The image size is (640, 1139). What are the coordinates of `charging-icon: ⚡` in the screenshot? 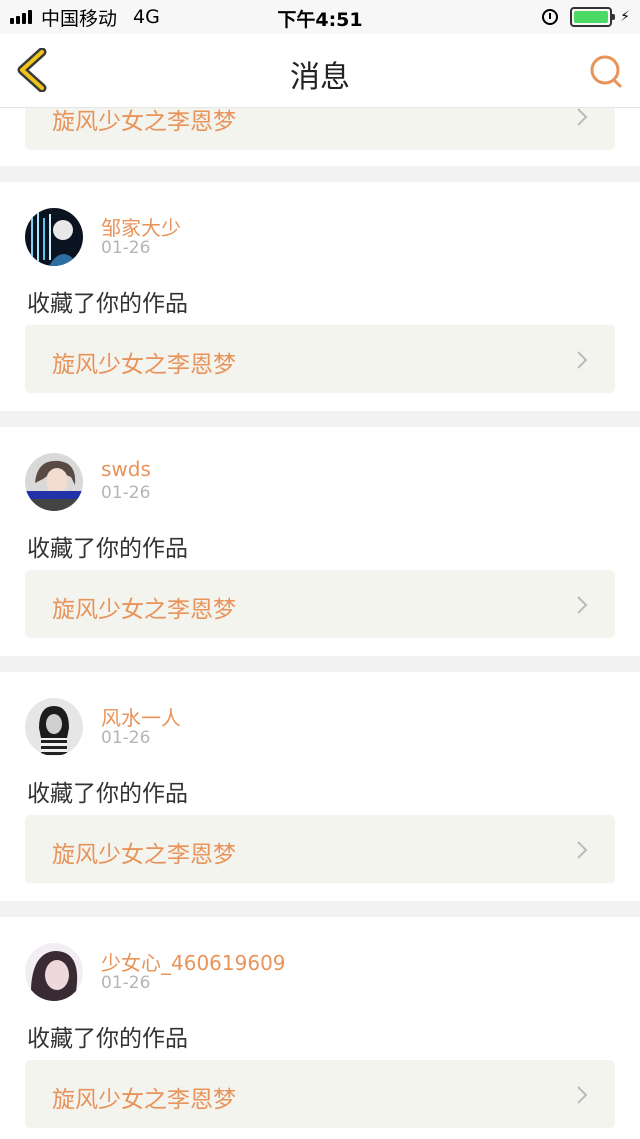 It's located at (625, 17).